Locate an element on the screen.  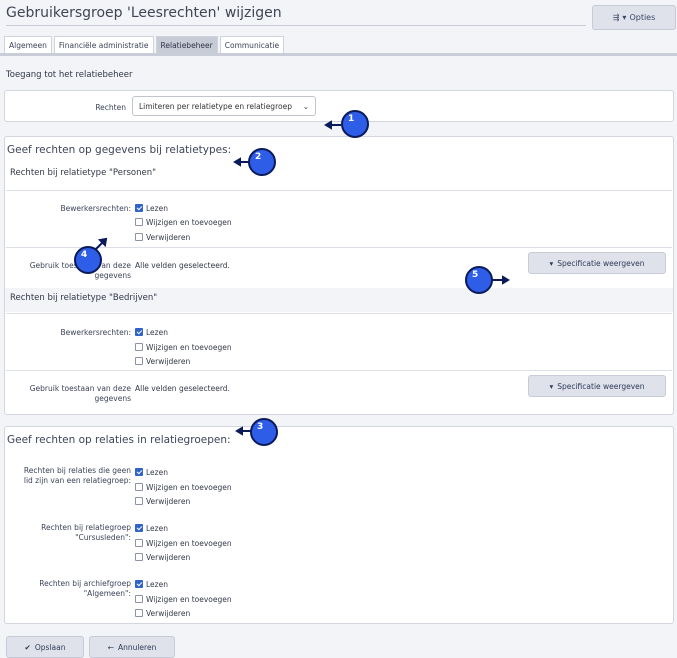
marker-number: 4 is located at coordinates (84, 255).